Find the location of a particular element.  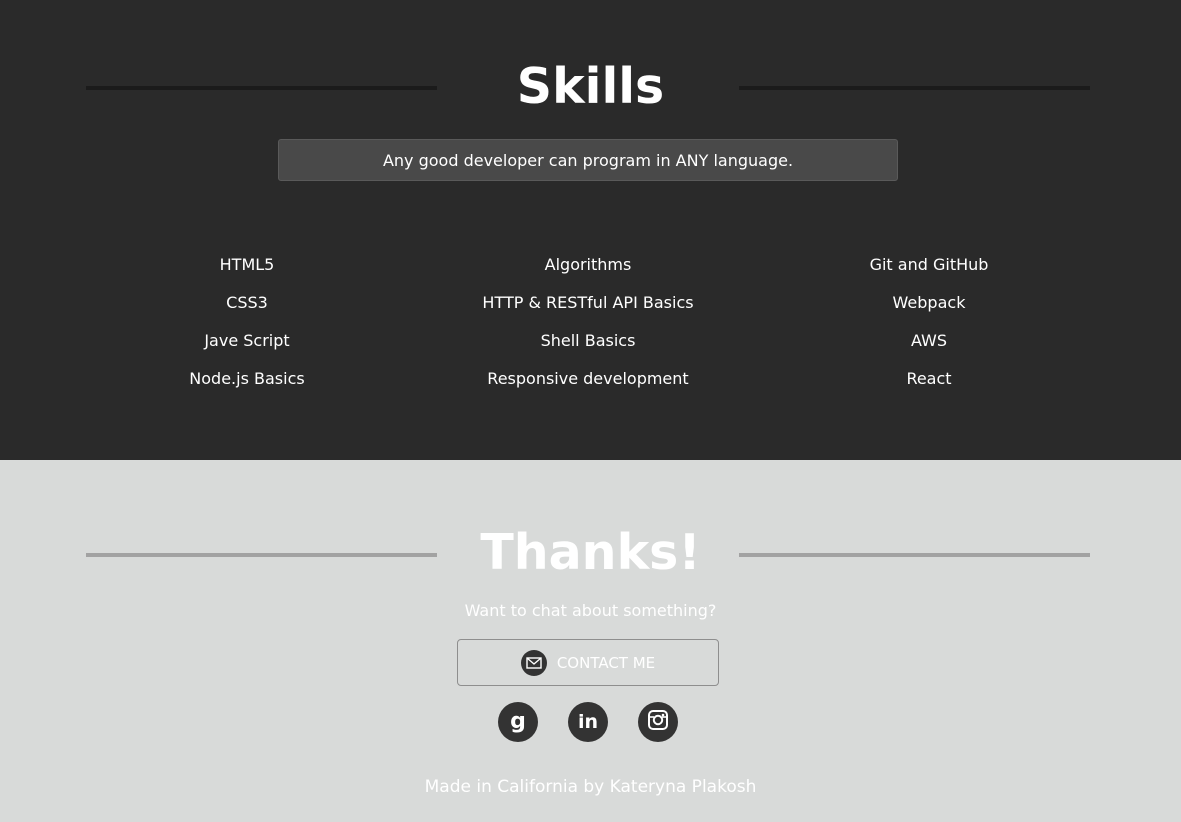

instagram-icon is located at coordinates (658, 722).